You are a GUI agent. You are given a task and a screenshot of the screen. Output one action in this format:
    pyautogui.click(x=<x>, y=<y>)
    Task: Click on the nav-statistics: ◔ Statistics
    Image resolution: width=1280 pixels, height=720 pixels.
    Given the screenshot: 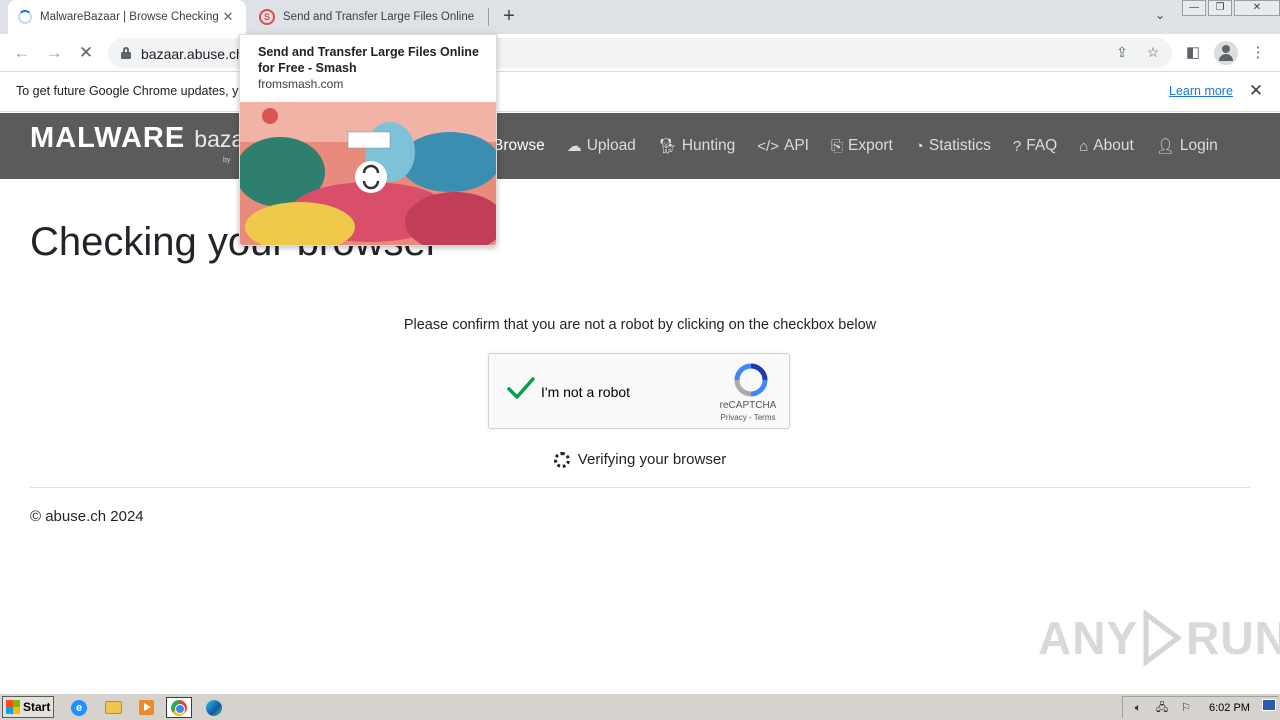 What is the action you would take?
    pyautogui.click(x=953, y=146)
    